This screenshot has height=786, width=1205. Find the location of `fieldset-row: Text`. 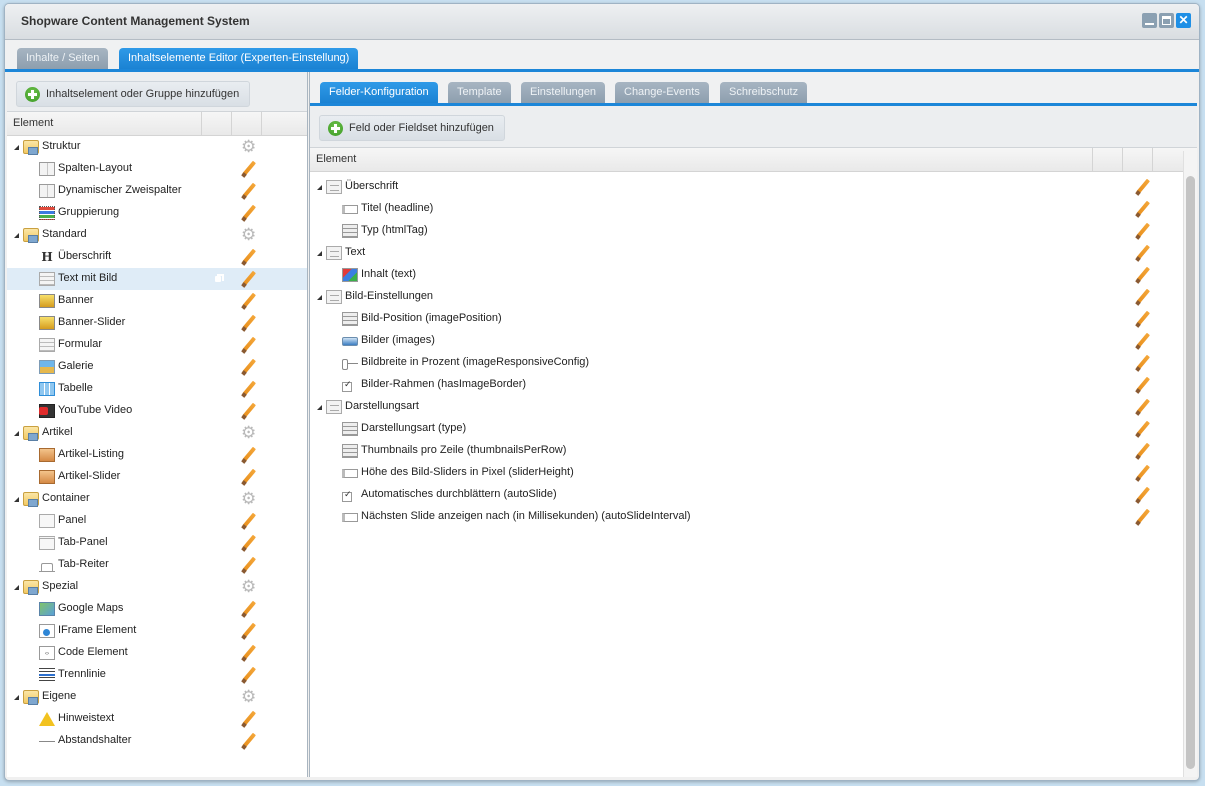

fieldset-row: Text is located at coordinates (753, 253).